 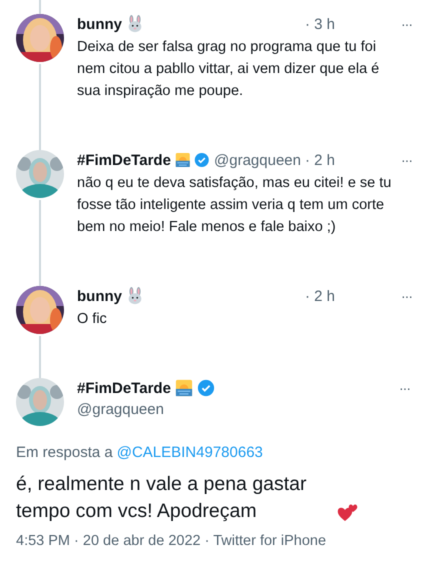 What do you see at coordinates (234, 205) in the screenshot?
I see `tweet-text: não q eu te deva satisfação, mas eu citei! e se tu fosse tão inteligente assim veria q tem um corte bem no meio! Fale menos e fale baixo ;)` at bounding box center [234, 205].